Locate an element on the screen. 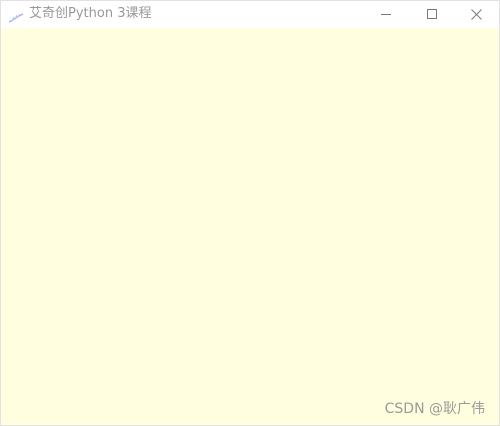  title-bar: 艾奇创Python 3课程 is located at coordinates (250, 14).